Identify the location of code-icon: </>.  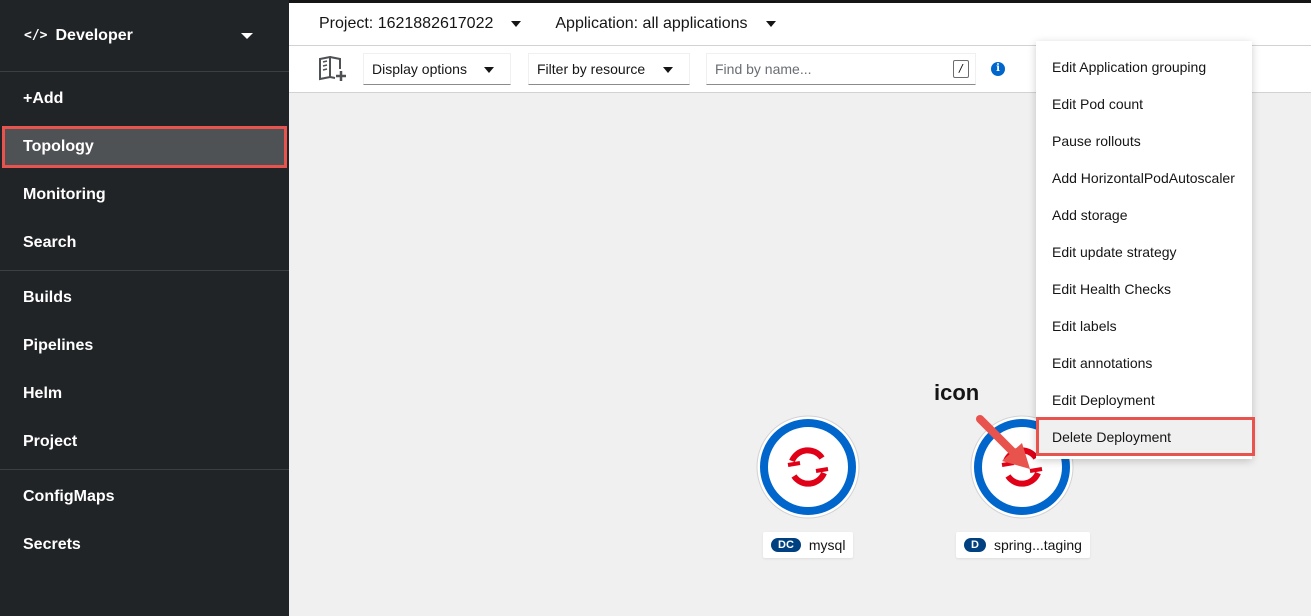
(36, 35).